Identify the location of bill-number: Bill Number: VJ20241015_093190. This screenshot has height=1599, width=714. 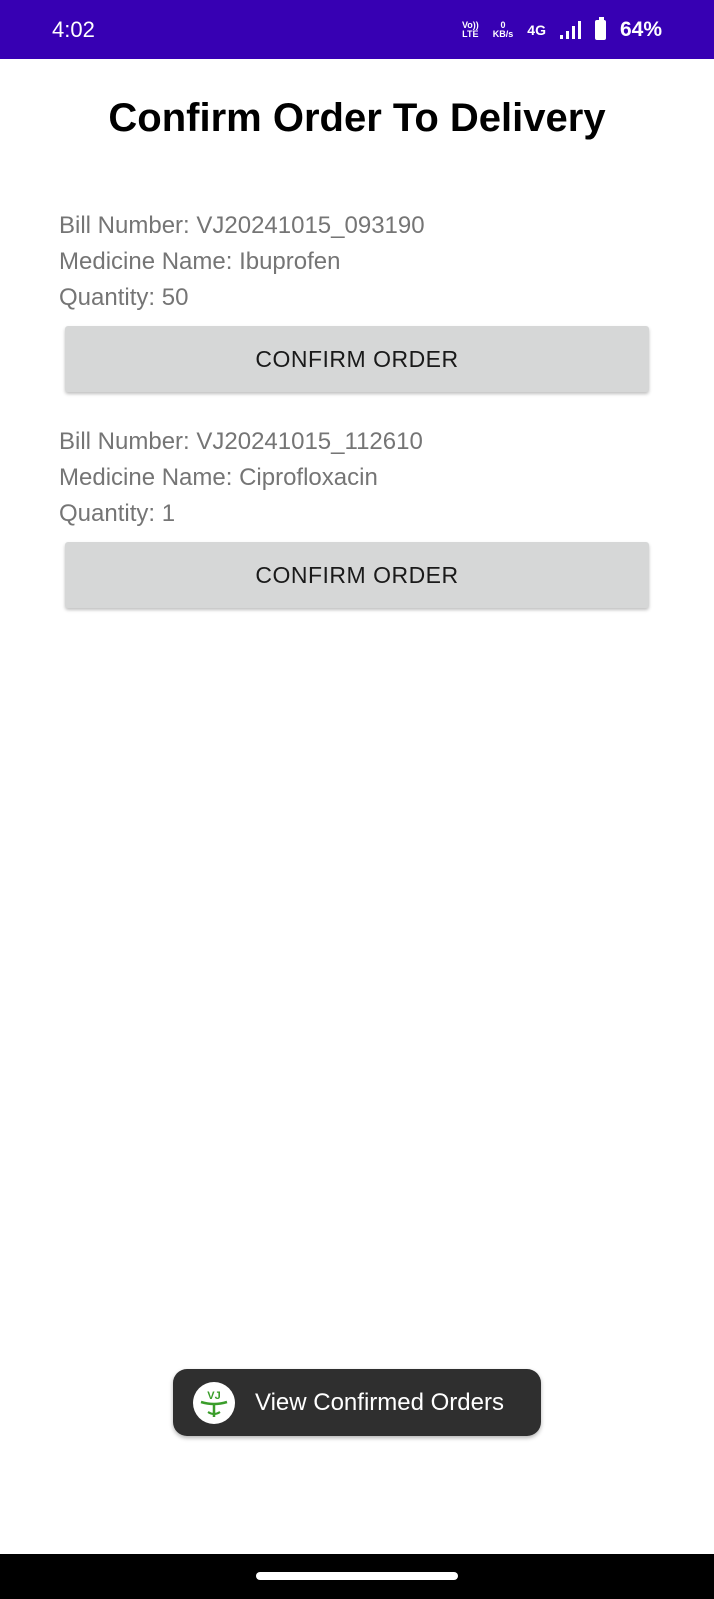
(242, 225).